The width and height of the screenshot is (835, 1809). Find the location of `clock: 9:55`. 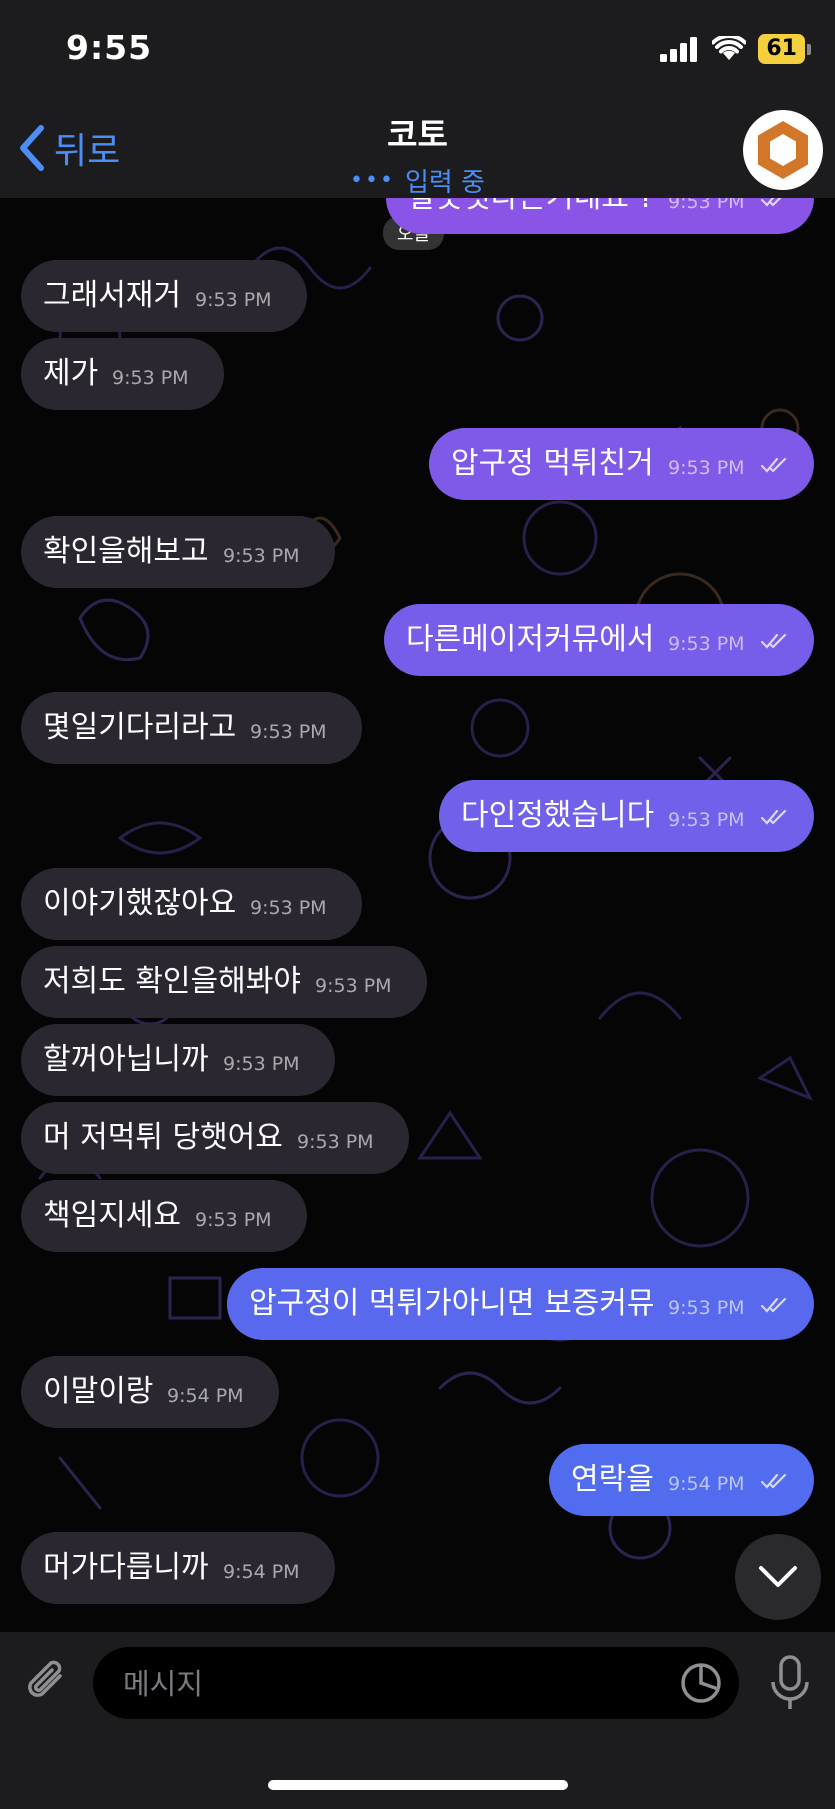

clock: 9:55 is located at coordinates (109, 47).